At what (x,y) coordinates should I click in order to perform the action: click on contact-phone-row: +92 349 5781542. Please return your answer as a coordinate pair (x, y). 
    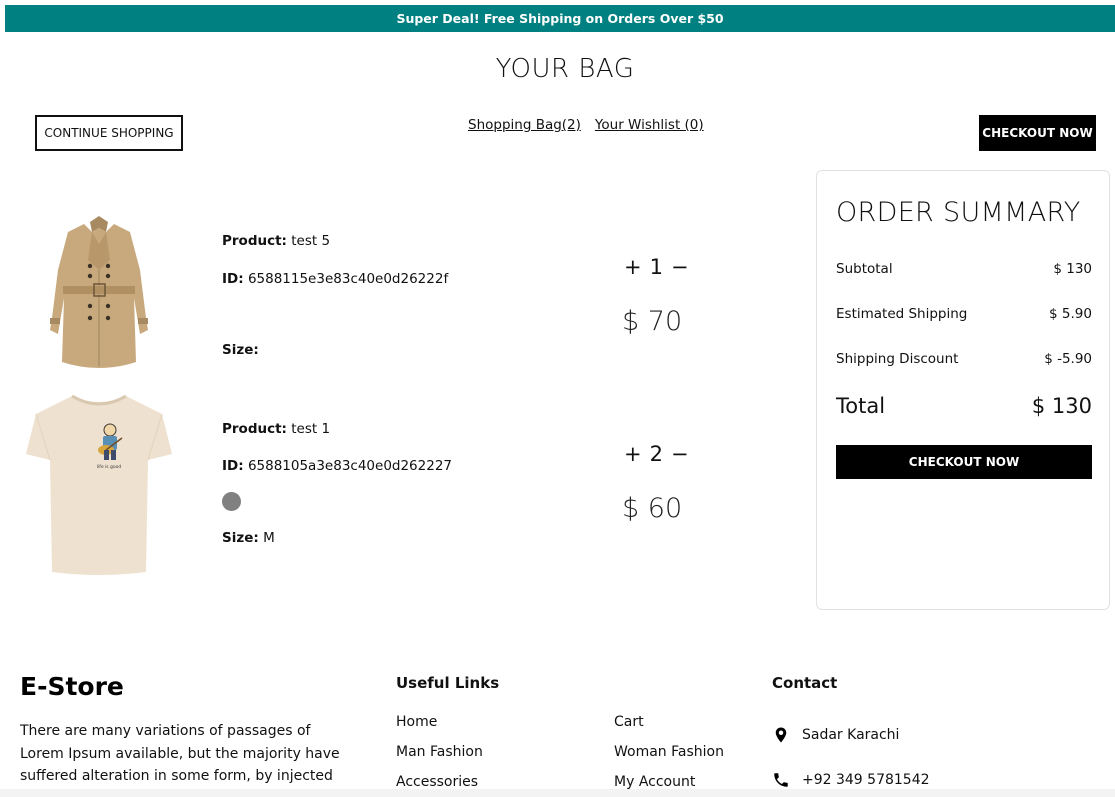
    Looking at the image, I should click on (851, 780).